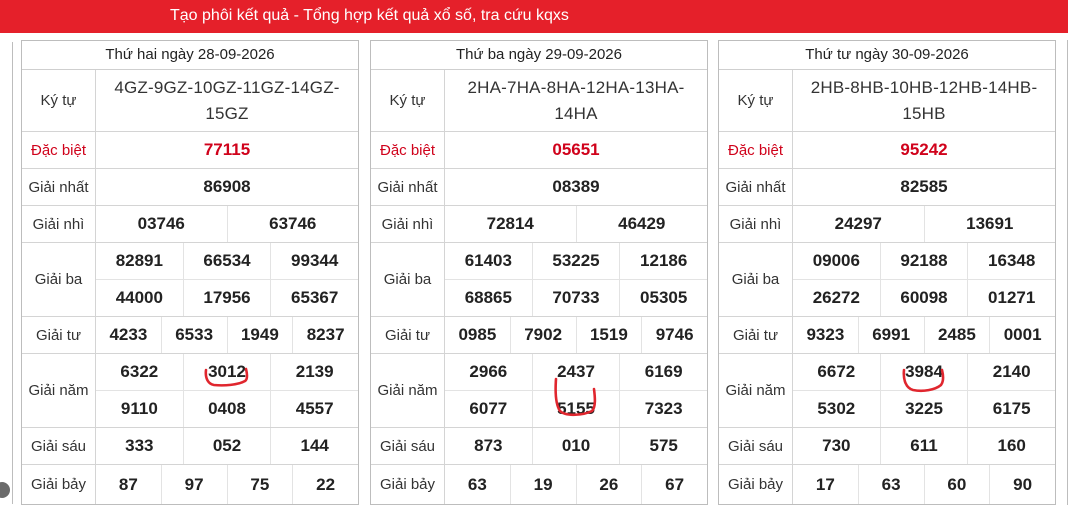  What do you see at coordinates (139, 371) in the screenshot?
I see `prize-number: 6322` at bounding box center [139, 371].